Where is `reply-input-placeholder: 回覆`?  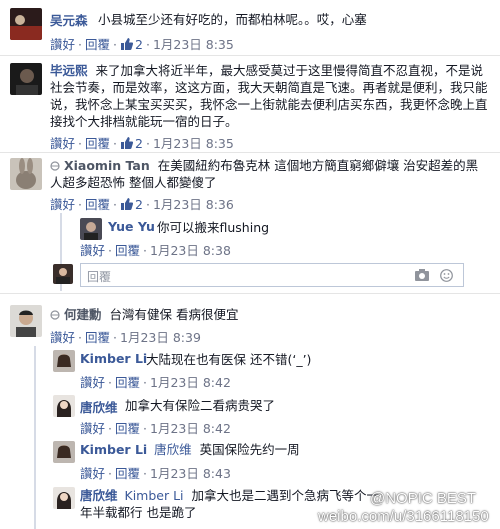
reply-input-placeholder: 回覆 is located at coordinates (99, 277).